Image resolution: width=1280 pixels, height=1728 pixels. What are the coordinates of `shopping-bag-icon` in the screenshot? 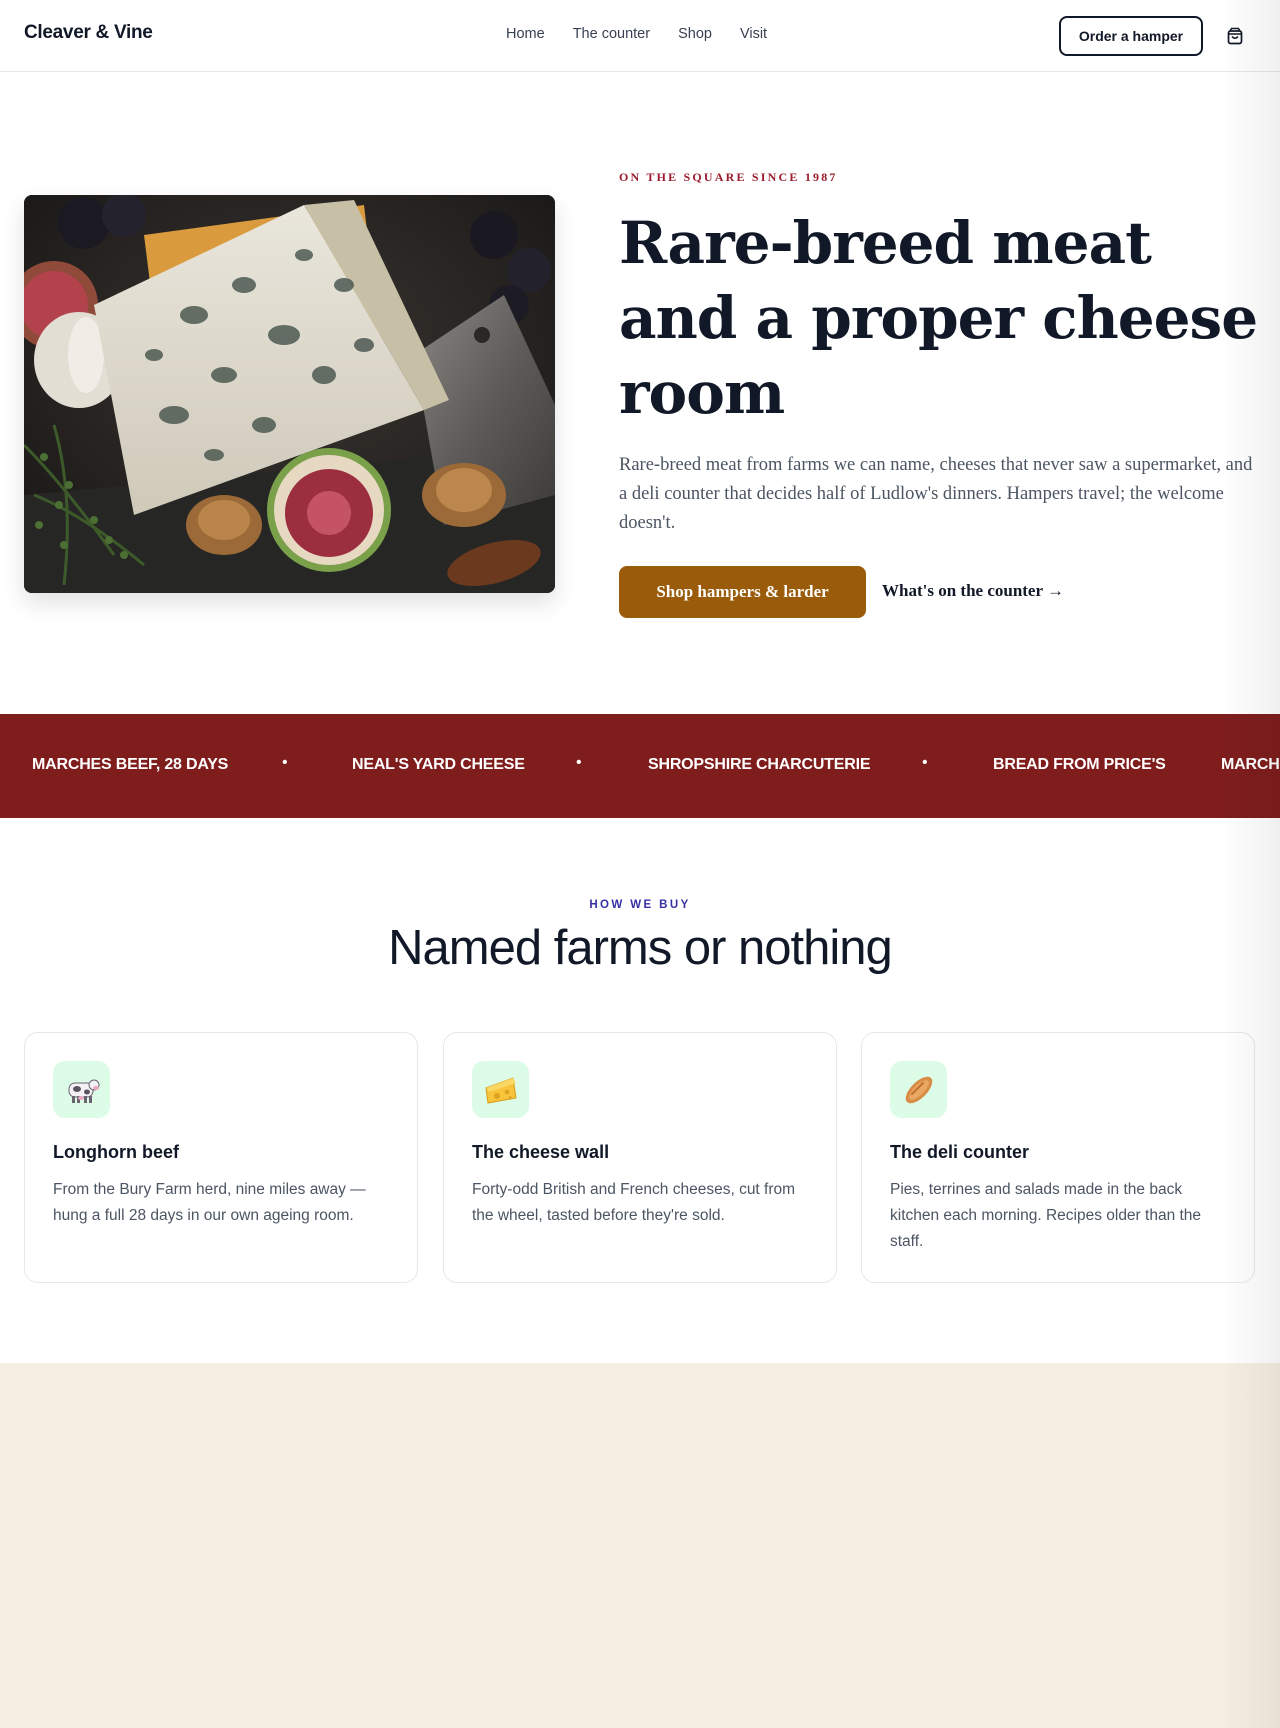 It's located at (1235, 36).